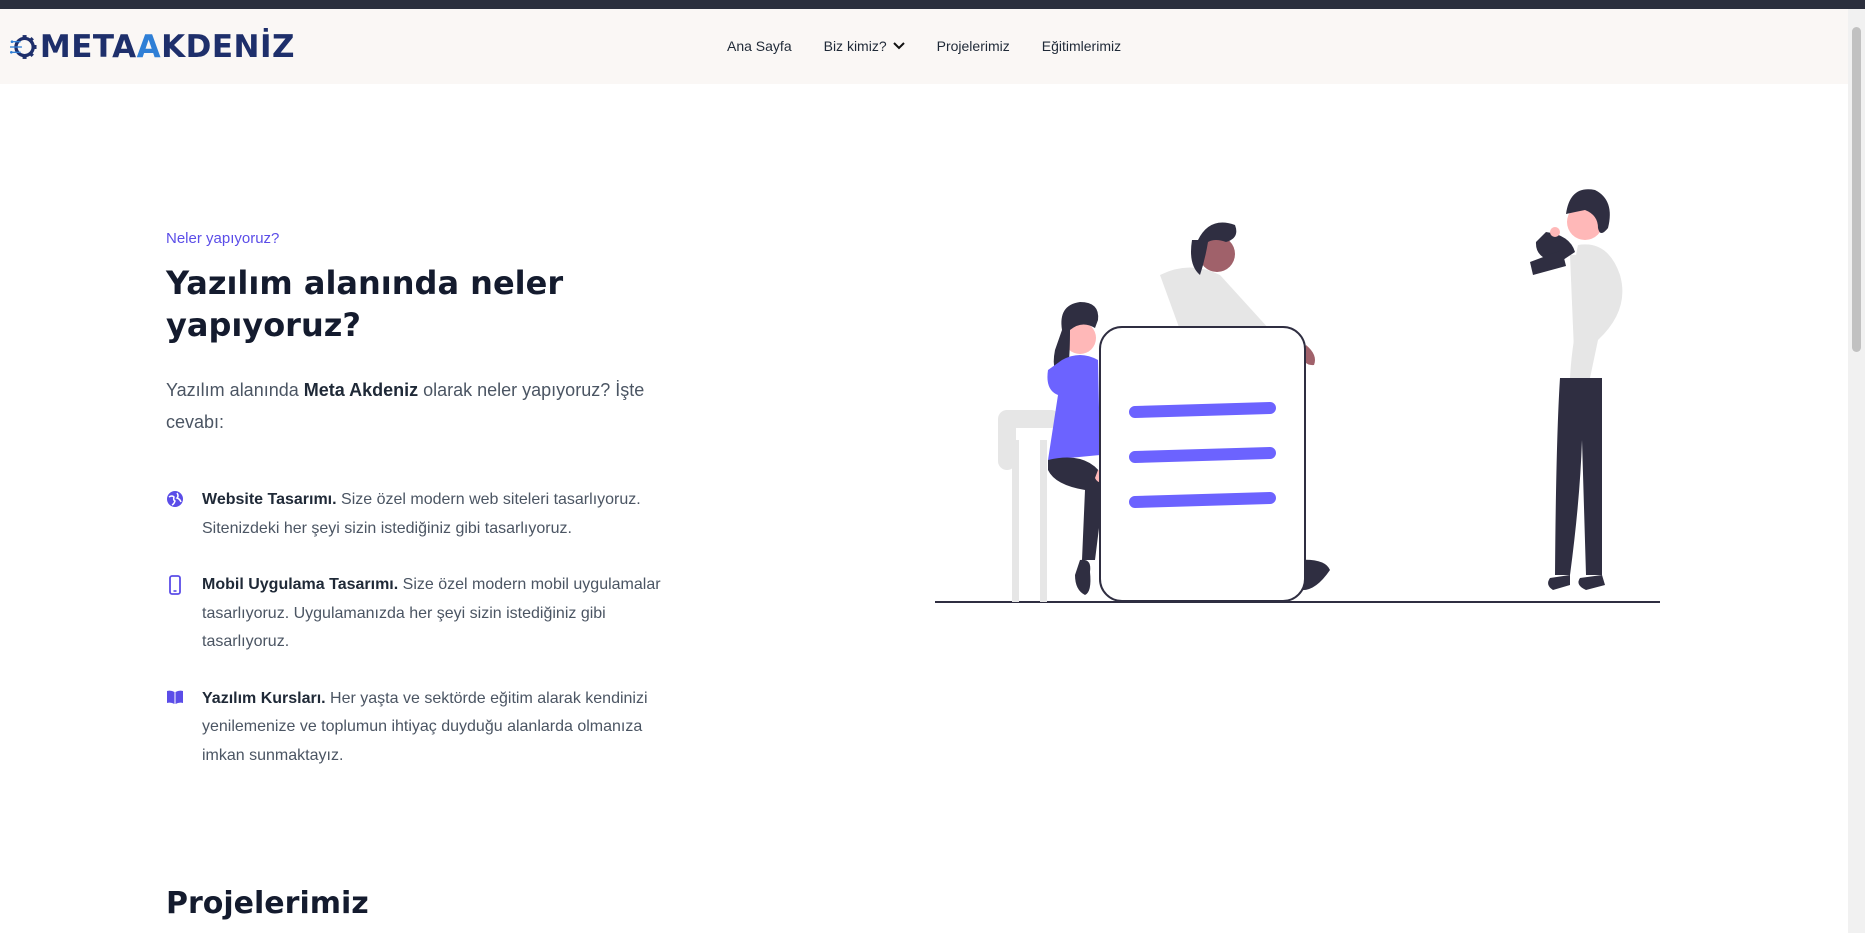 This screenshot has width=1865, height=933. Describe the element at coordinates (175, 499) in the screenshot. I see `globe-icon` at that location.